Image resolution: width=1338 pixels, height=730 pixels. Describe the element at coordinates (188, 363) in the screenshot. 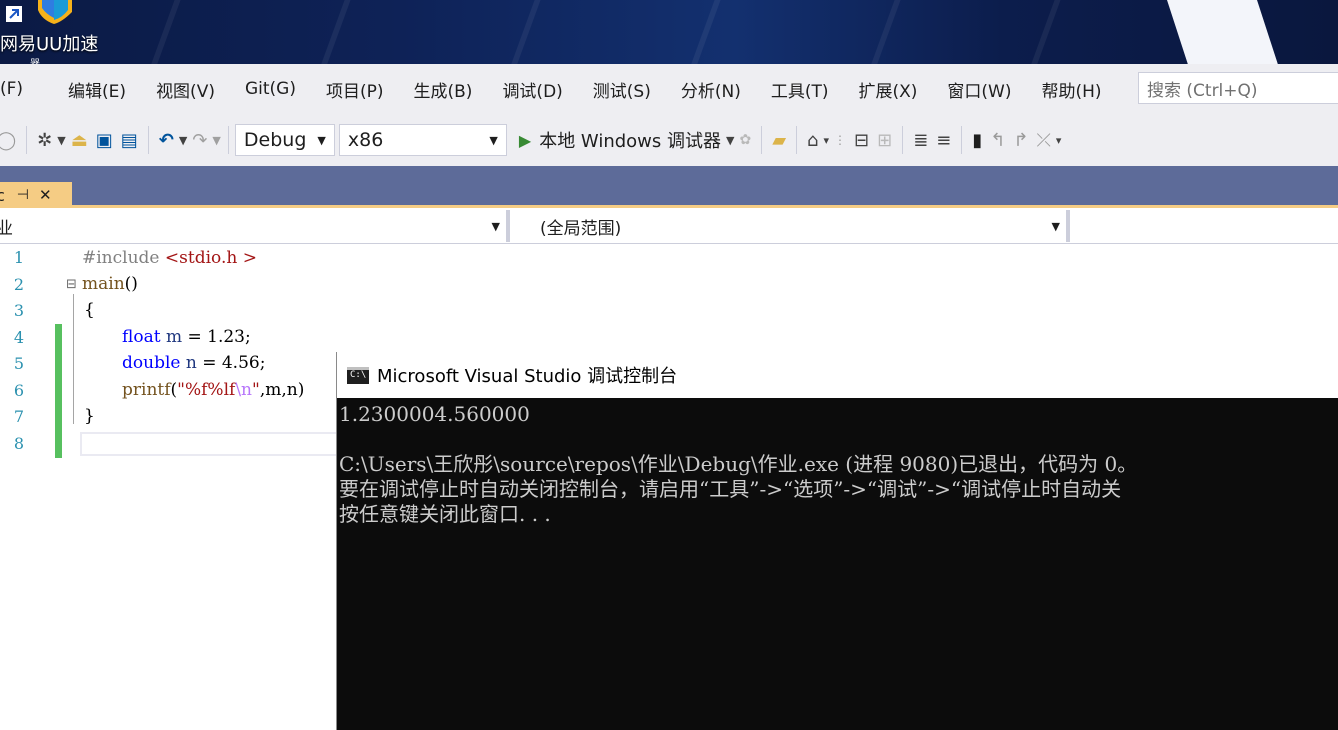

I see `variable: n` at that location.